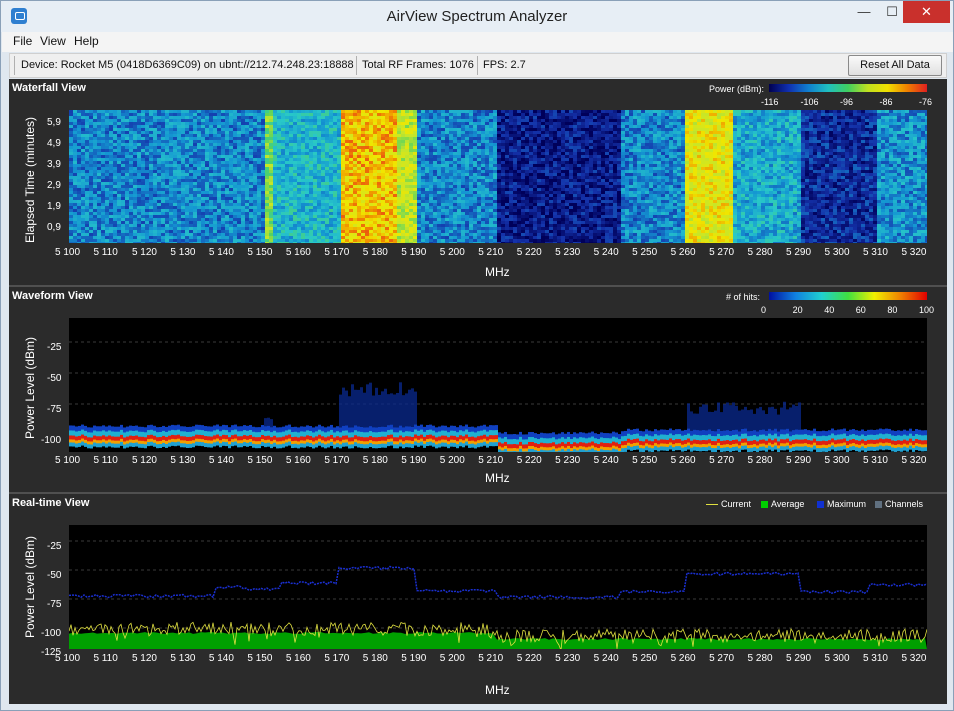 The width and height of the screenshot is (954, 711). I want to click on waterfall-x-tick: 5 300, so click(837, 252).